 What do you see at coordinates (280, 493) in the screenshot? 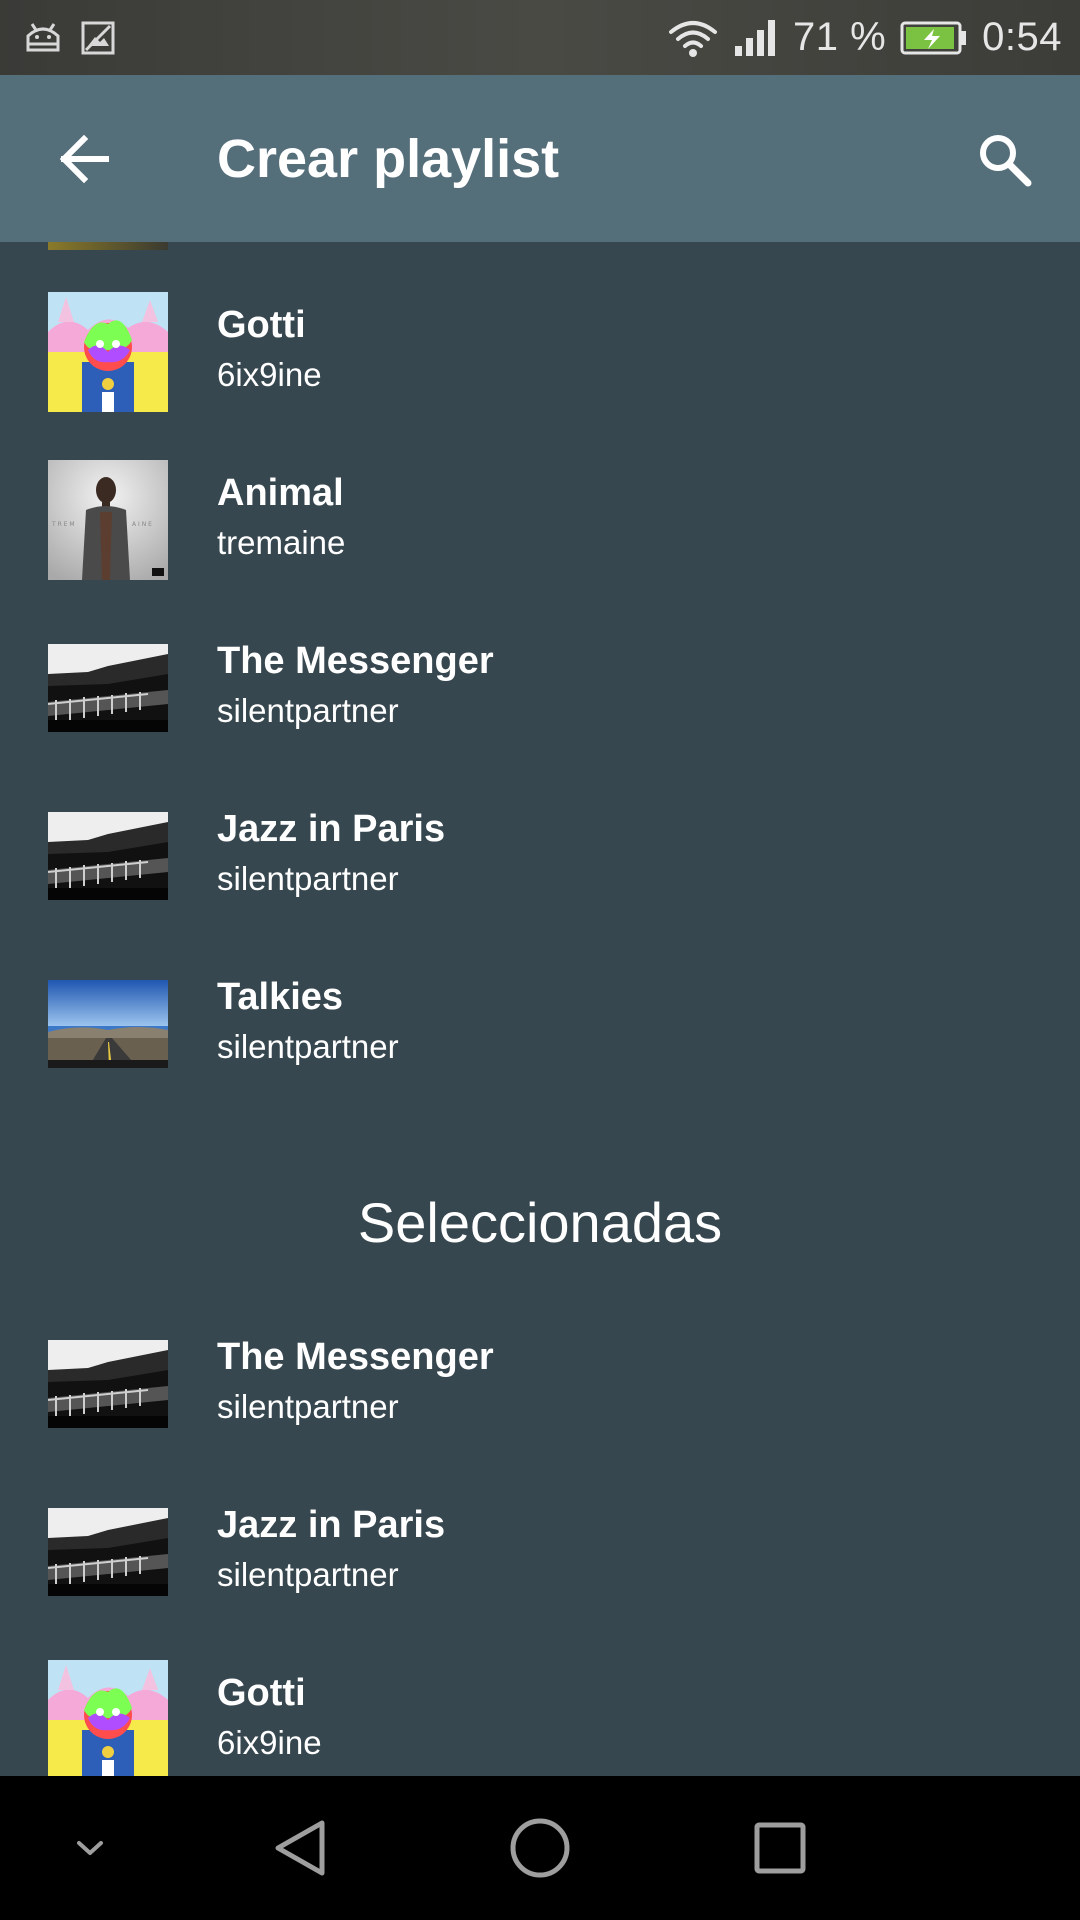
I see `song-title: Animal` at bounding box center [280, 493].